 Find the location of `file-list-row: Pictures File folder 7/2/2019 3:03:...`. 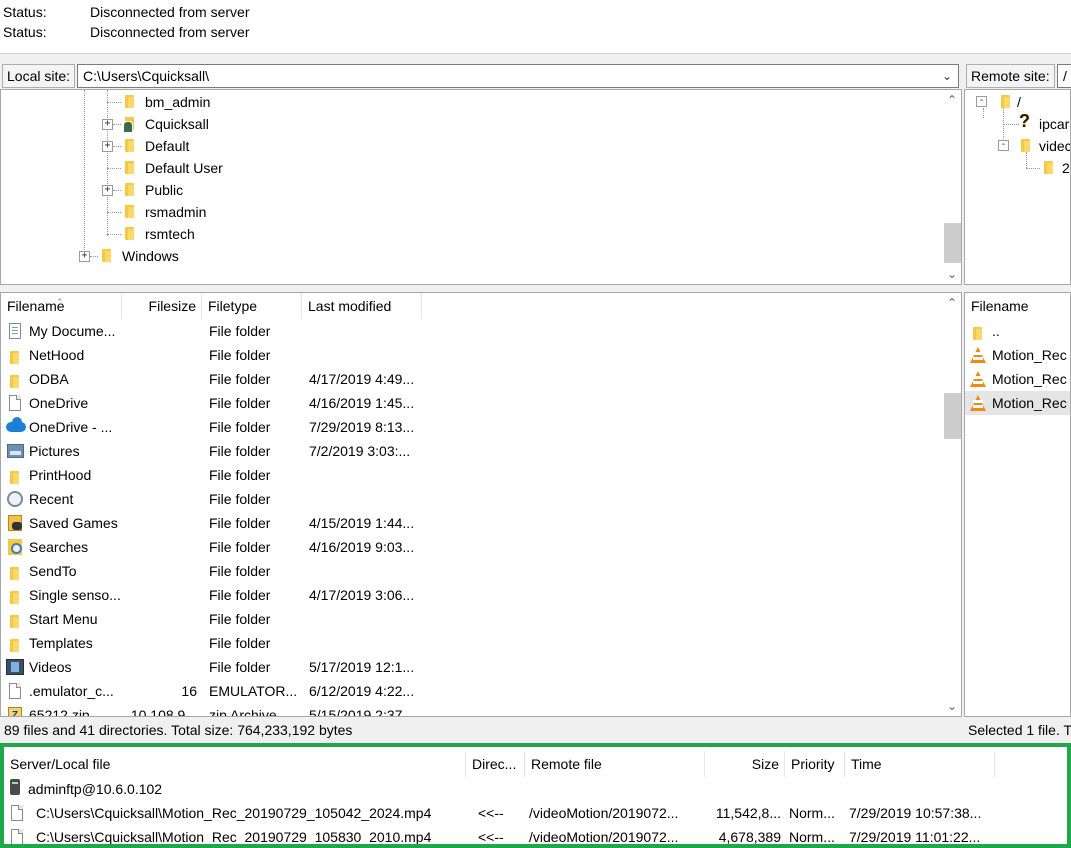

file-list-row: Pictures File folder 7/2/2019 3:03:... is located at coordinates (471, 451).